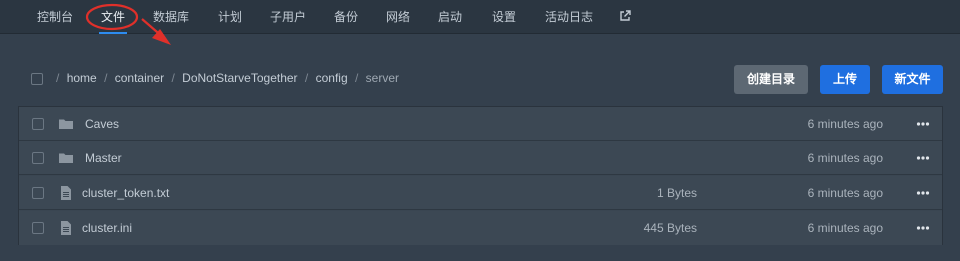 This screenshot has height=261, width=960. What do you see at coordinates (113, 17) in the screenshot?
I see `nav-tab-files: 文件` at bounding box center [113, 17].